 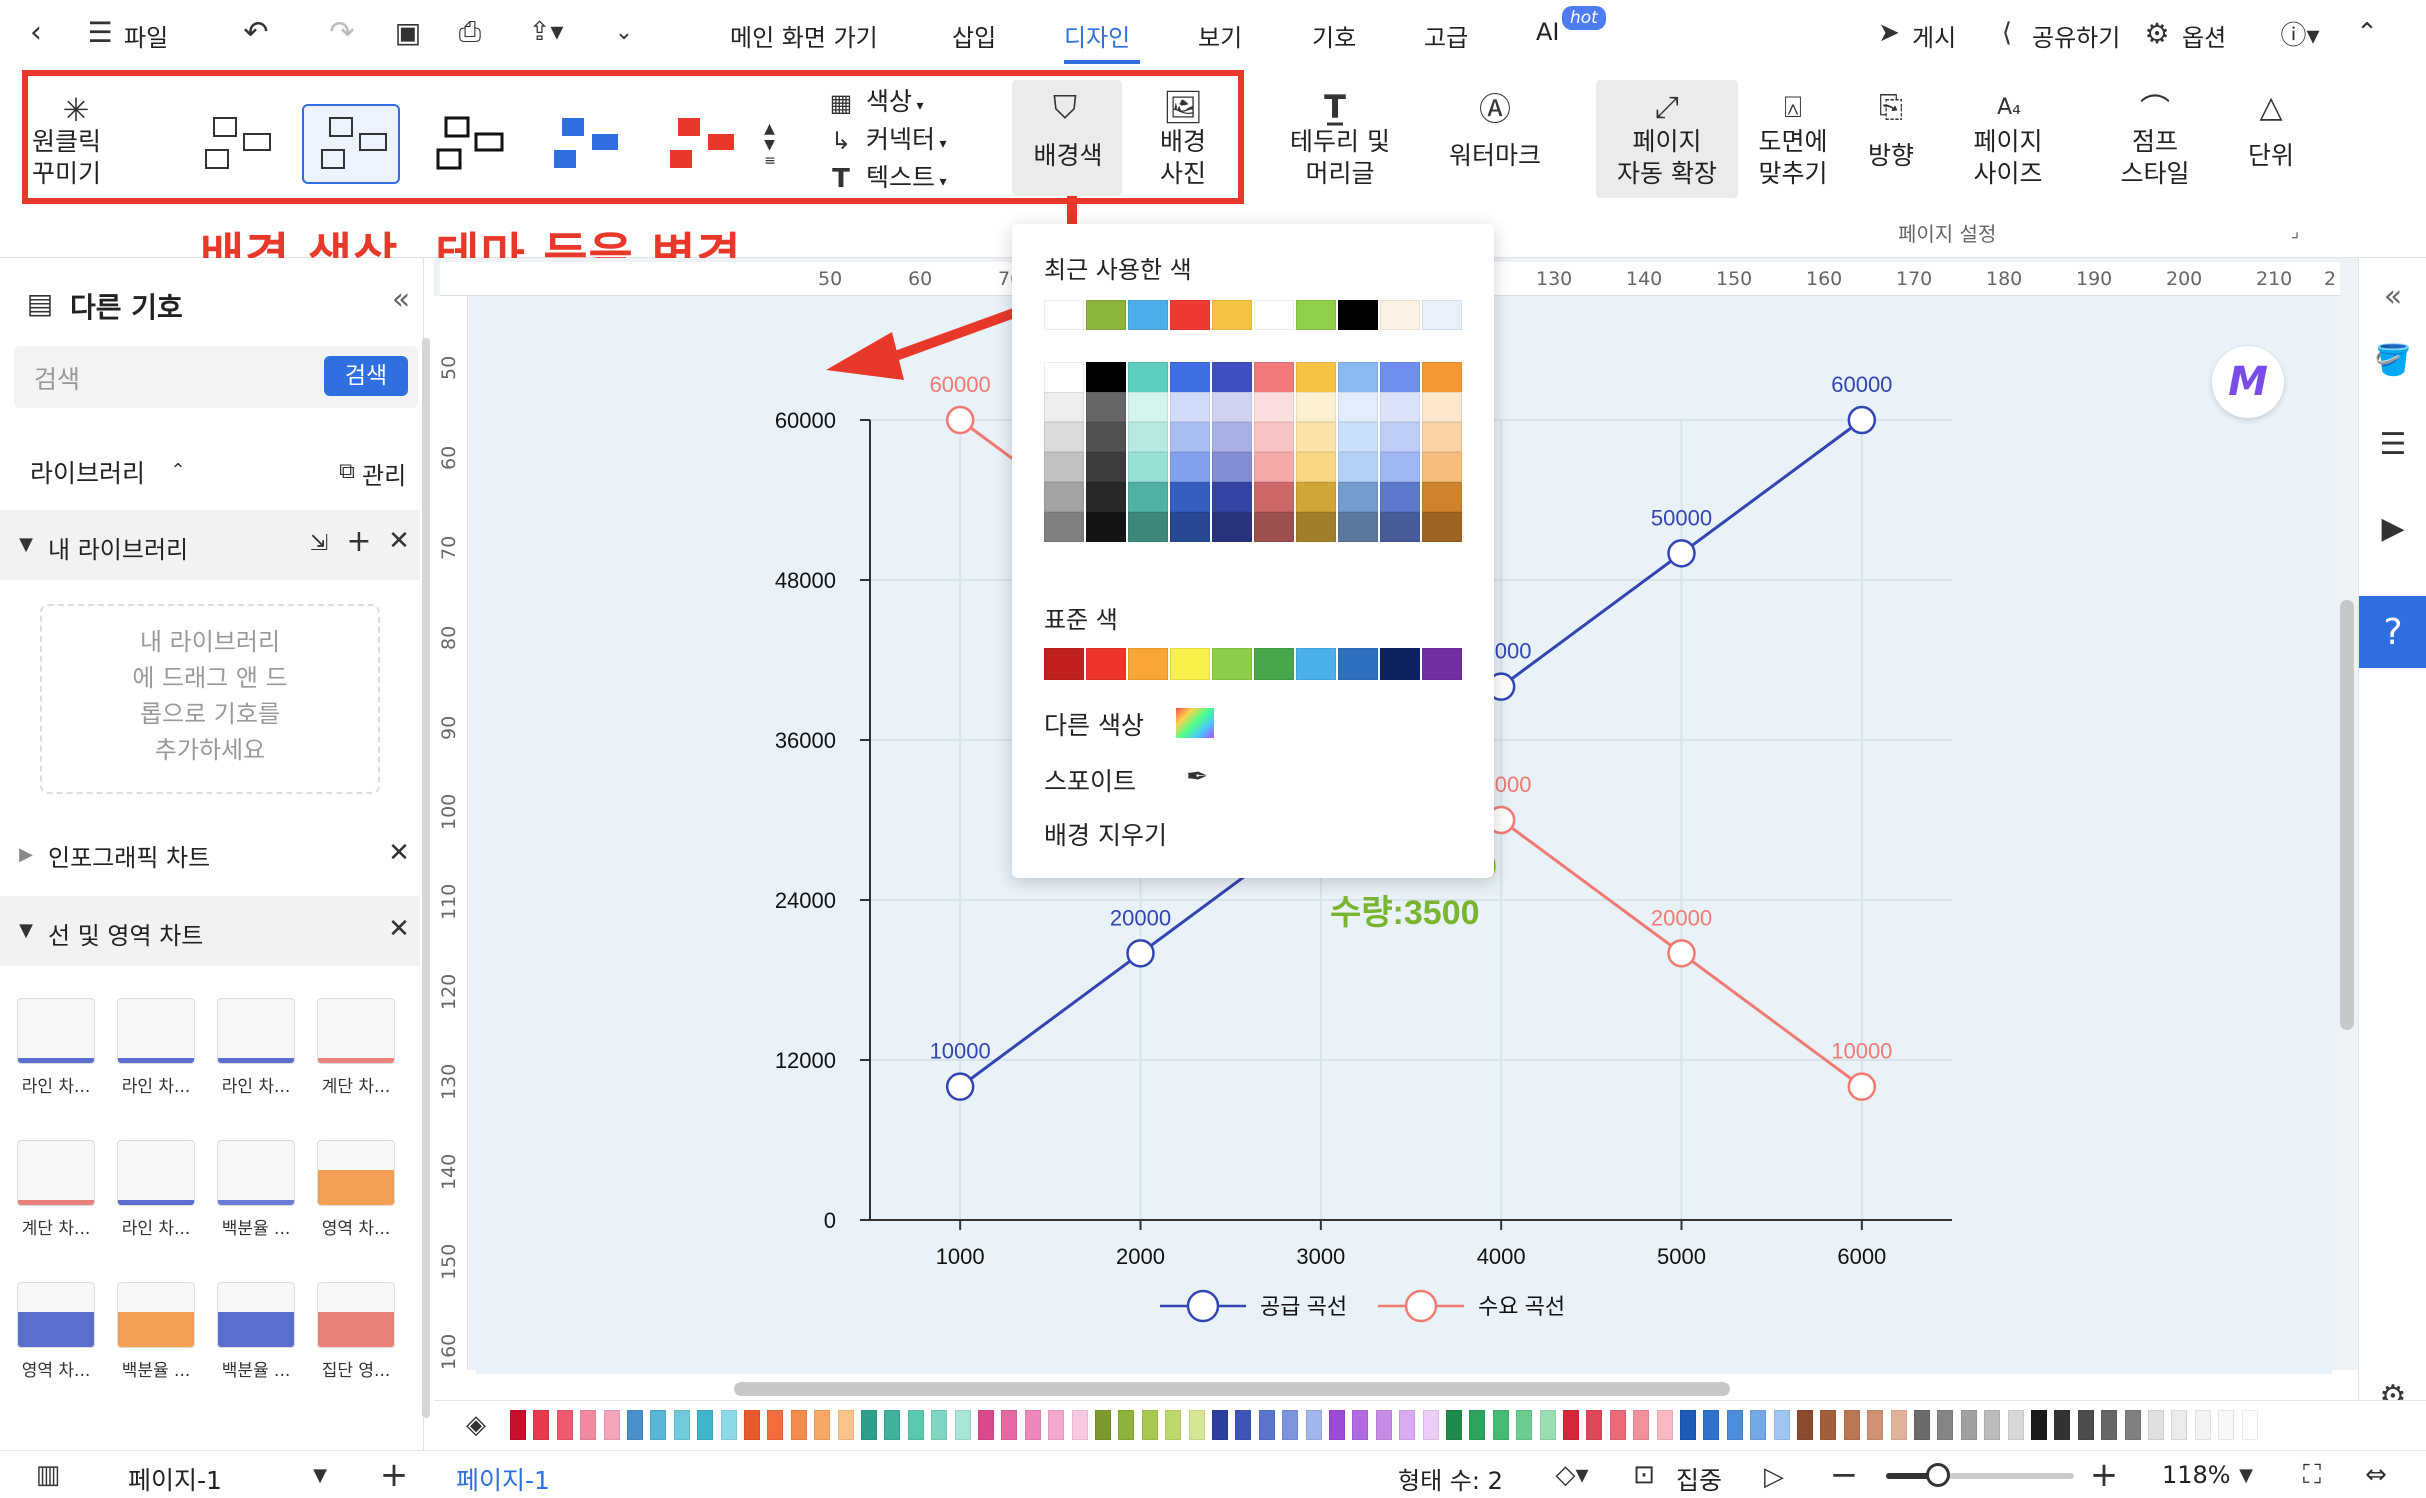 I want to click on document-icon: ☰, so click(x=2393, y=444).